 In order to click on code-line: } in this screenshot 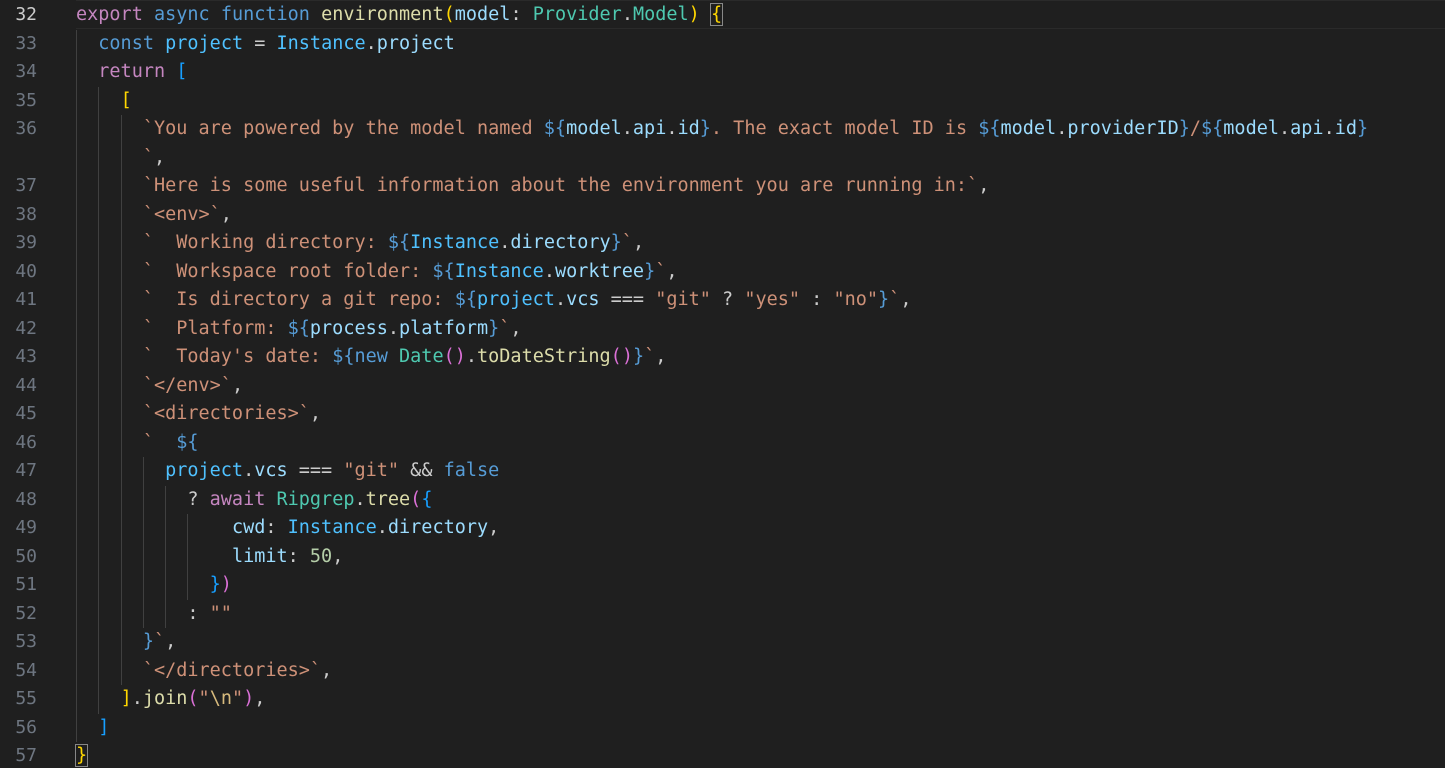, I will do `click(759, 755)`.